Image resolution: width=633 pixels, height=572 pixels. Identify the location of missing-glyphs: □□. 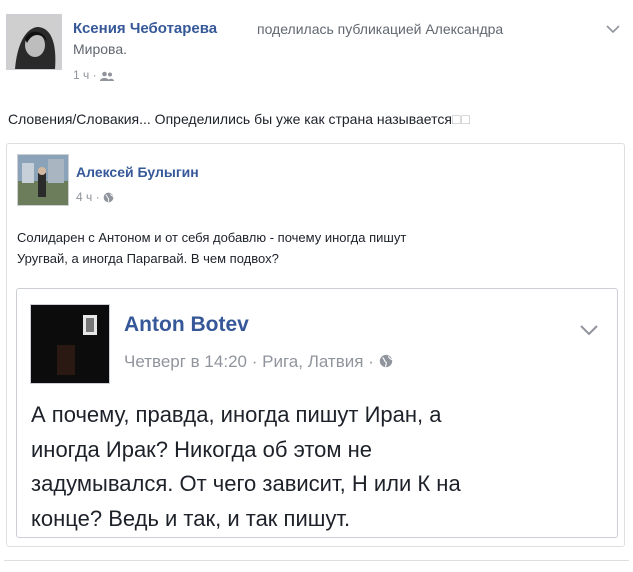
(461, 119).